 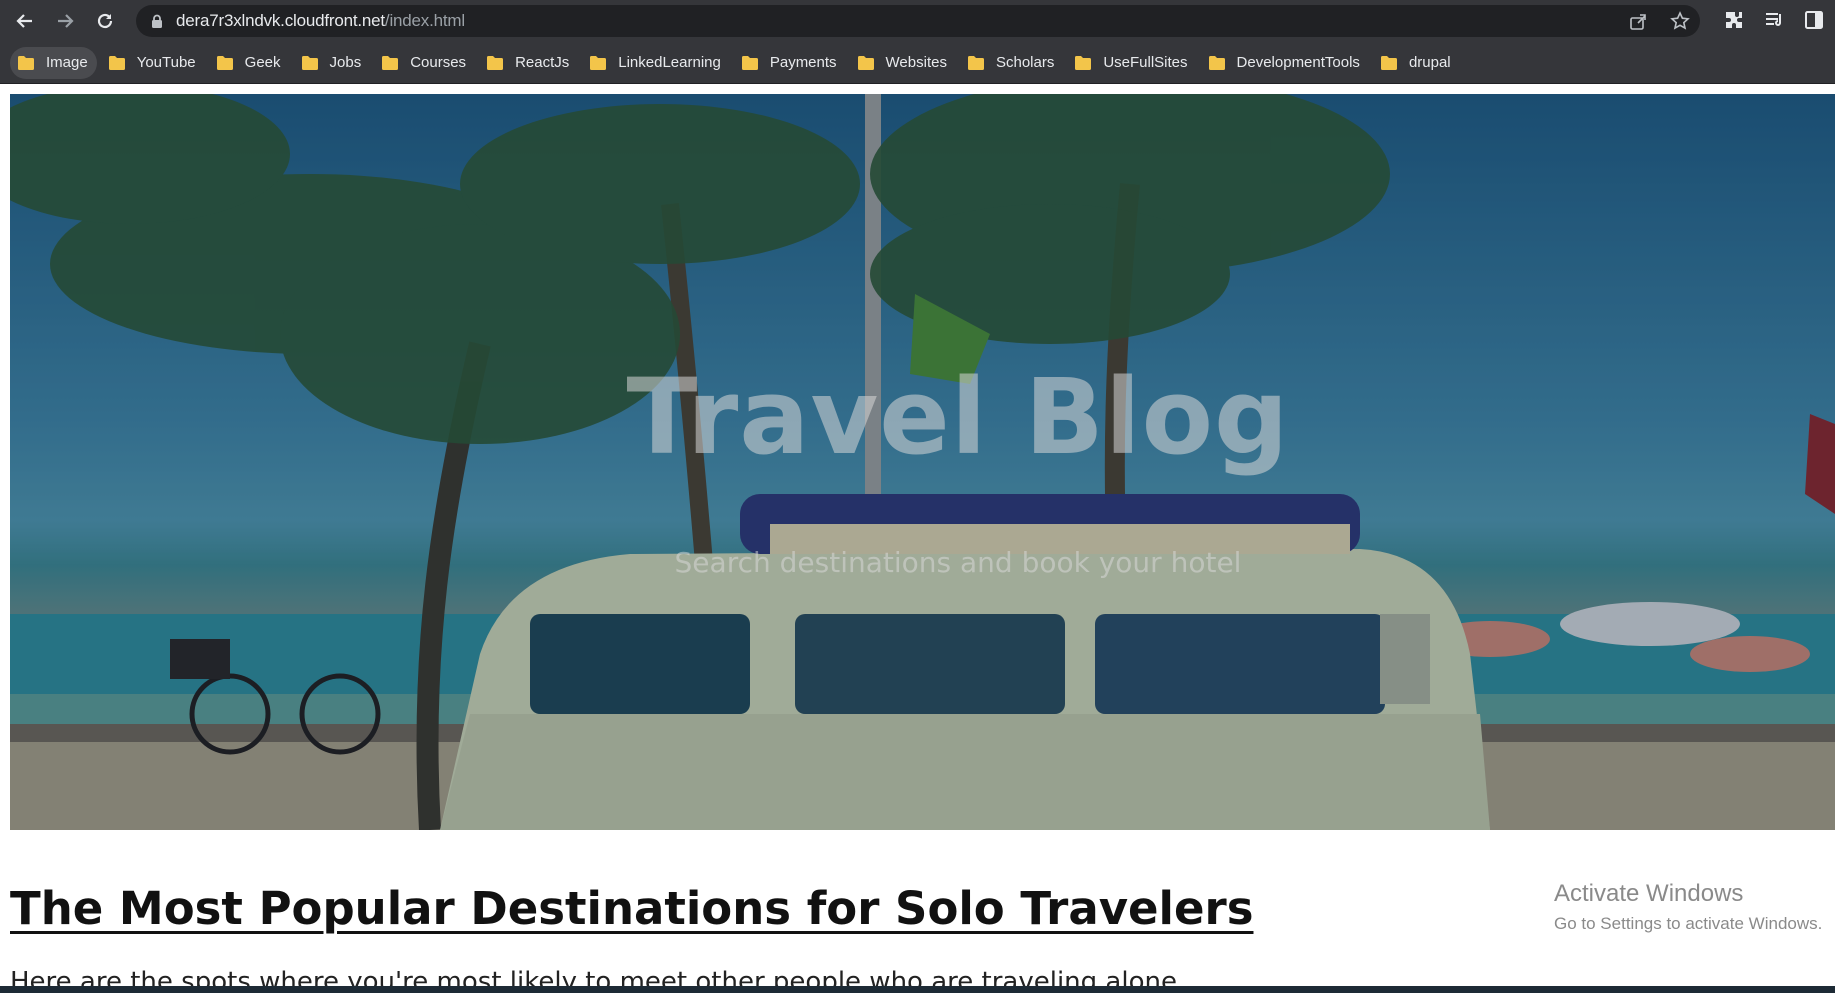 What do you see at coordinates (345, 62) in the screenshot?
I see `bookmark-label: Jobs` at bounding box center [345, 62].